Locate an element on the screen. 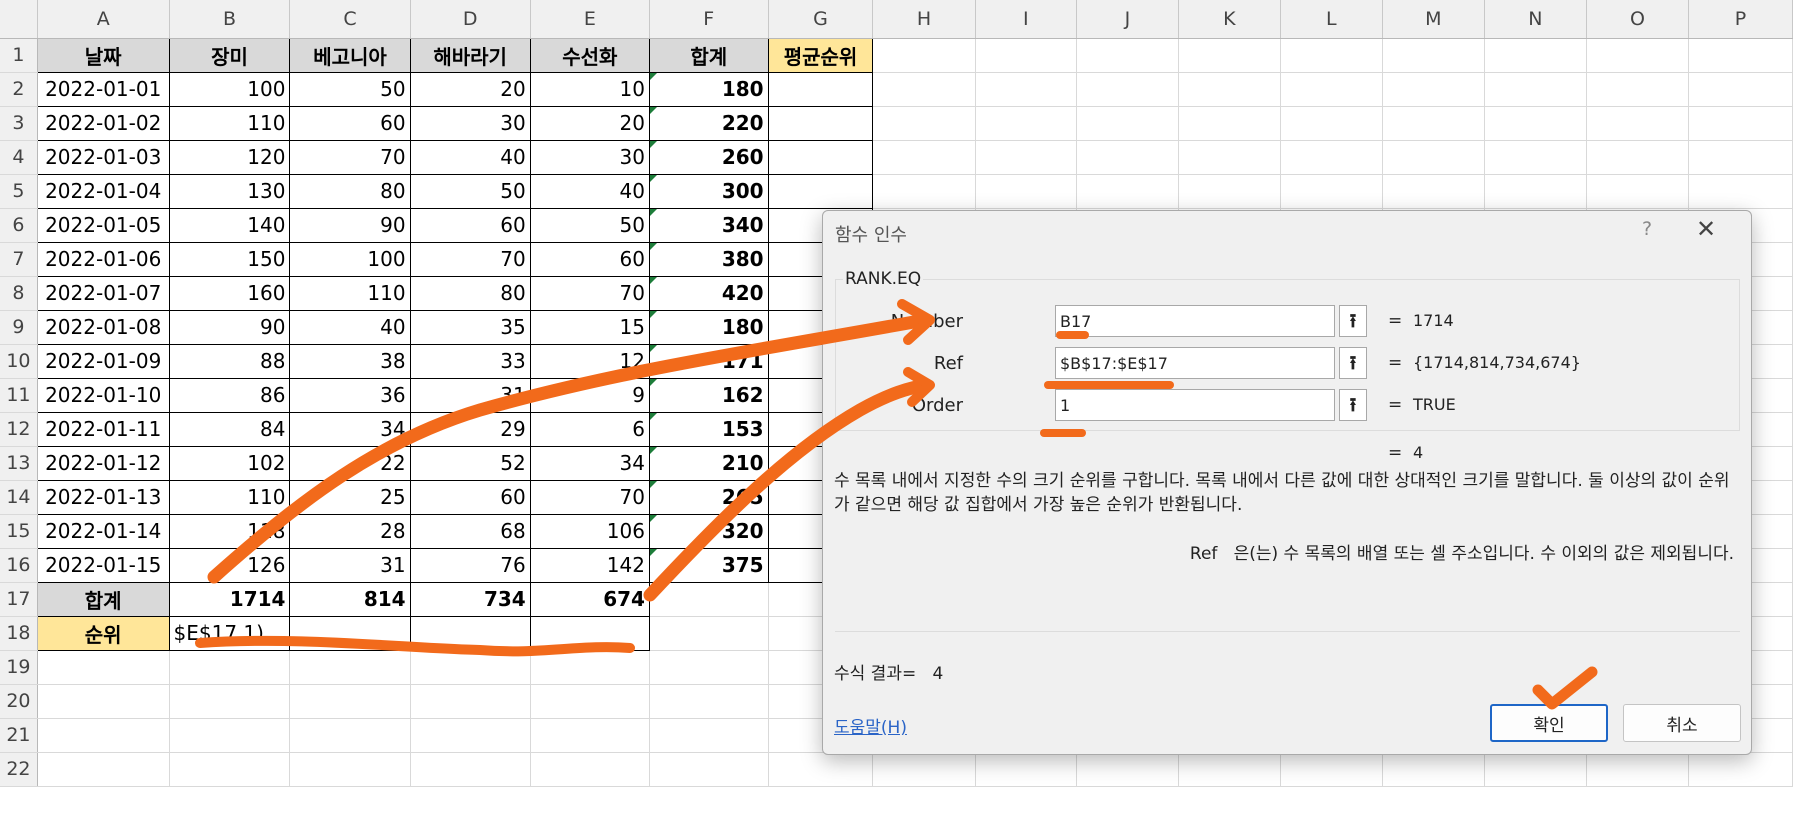 This screenshot has width=1793, height=817. close-icon: ✕ is located at coordinates (1706, 229).